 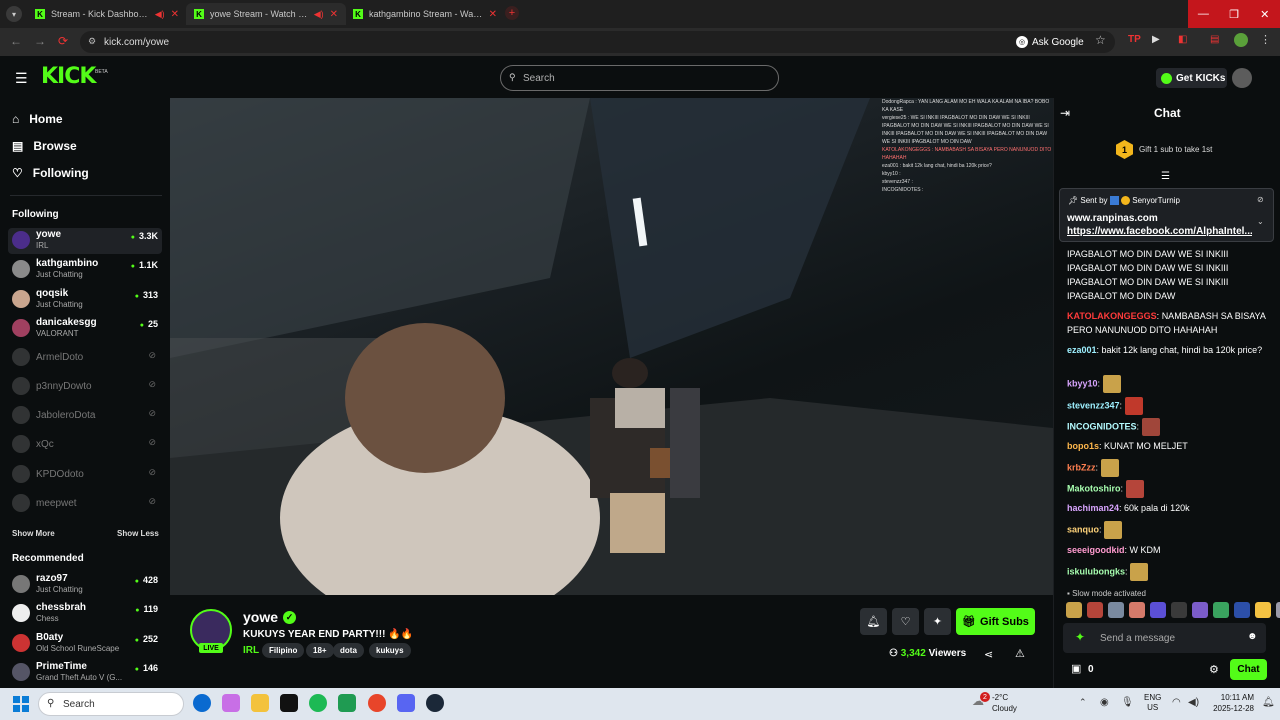 What do you see at coordinates (1203, 14) in the screenshot?
I see `minimize-icon: —` at bounding box center [1203, 14].